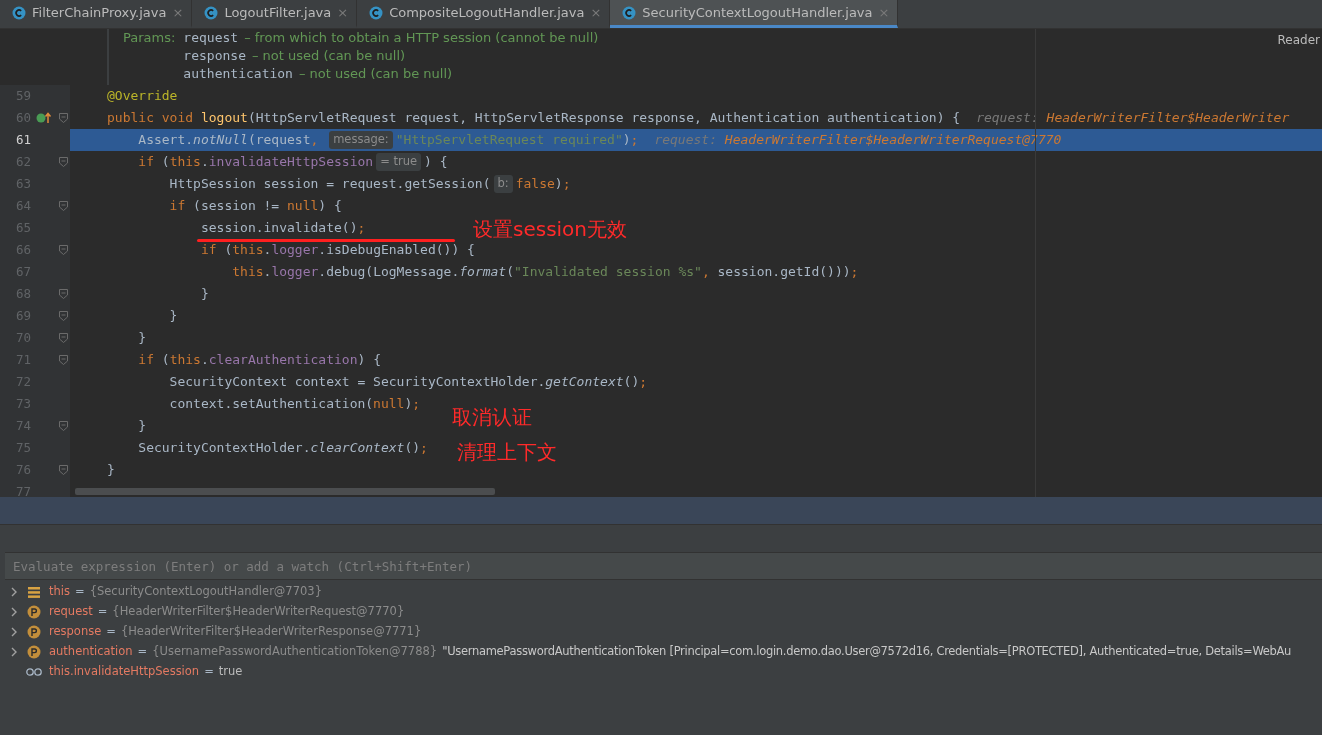 Image resolution: width=1322 pixels, height=735 pixels. What do you see at coordinates (283, 360) in the screenshot?
I see `code-token: clearAuthentication` at bounding box center [283, 360].